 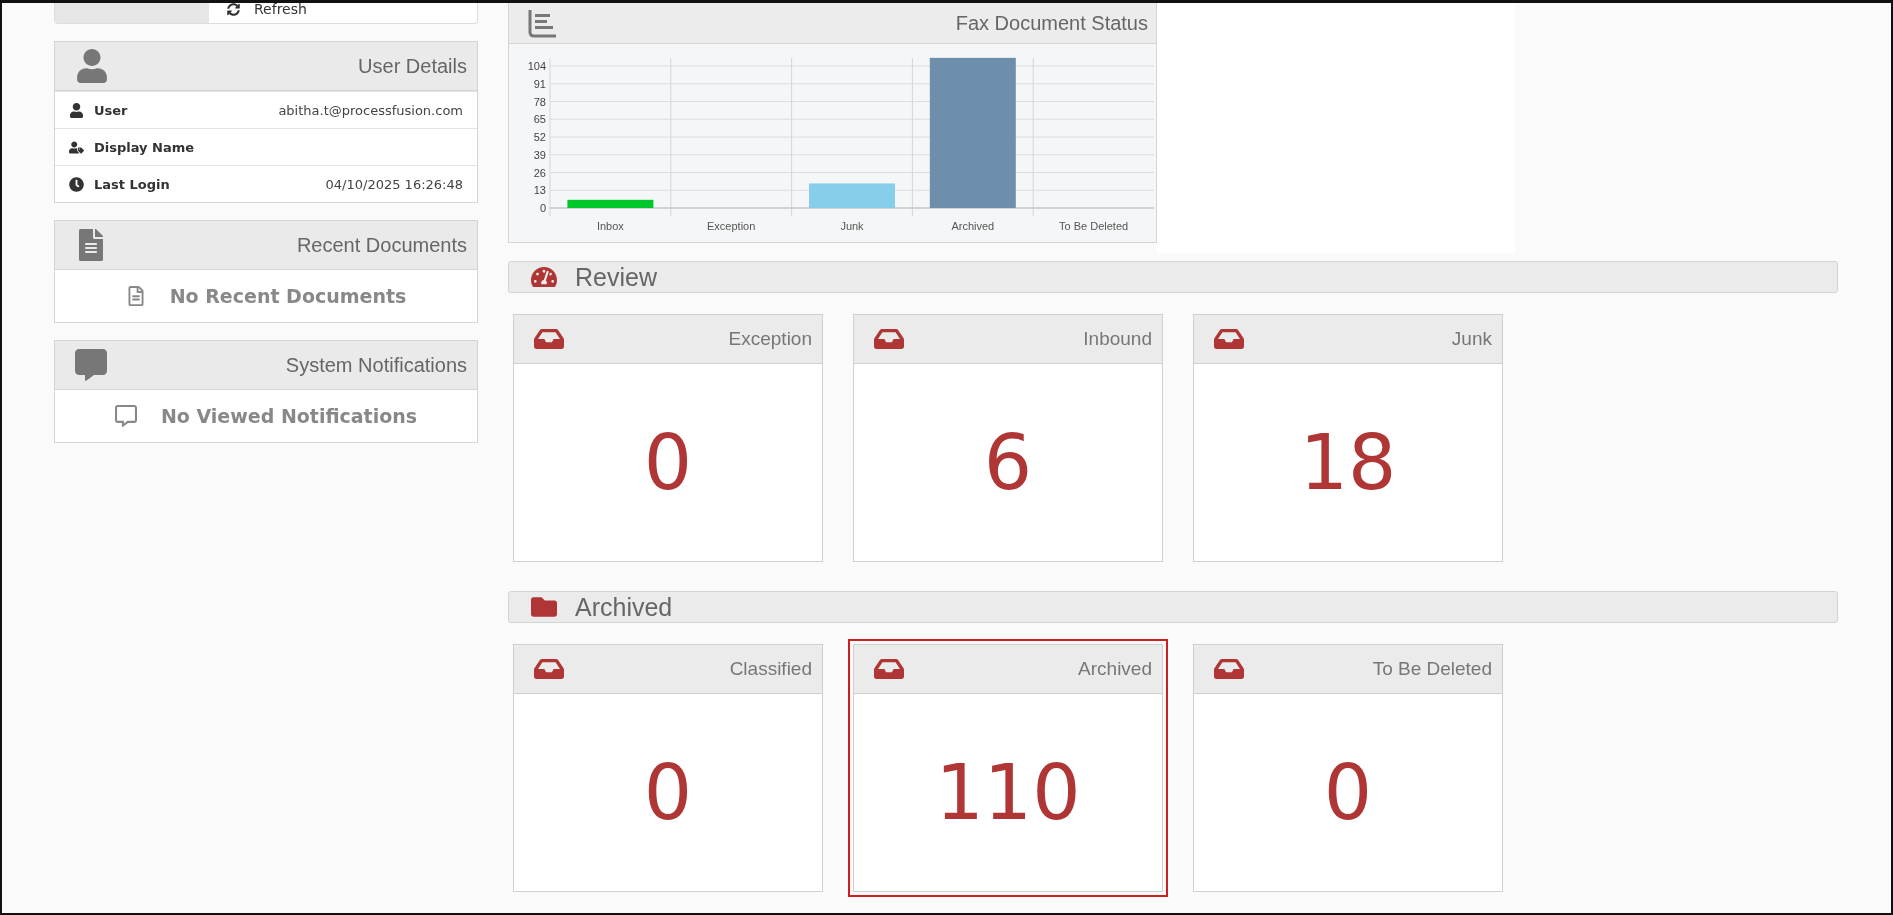 What do you see at coordinates (76, 184) in the screenshot?
I see `clock-icon` at bounding box center [76, 184].